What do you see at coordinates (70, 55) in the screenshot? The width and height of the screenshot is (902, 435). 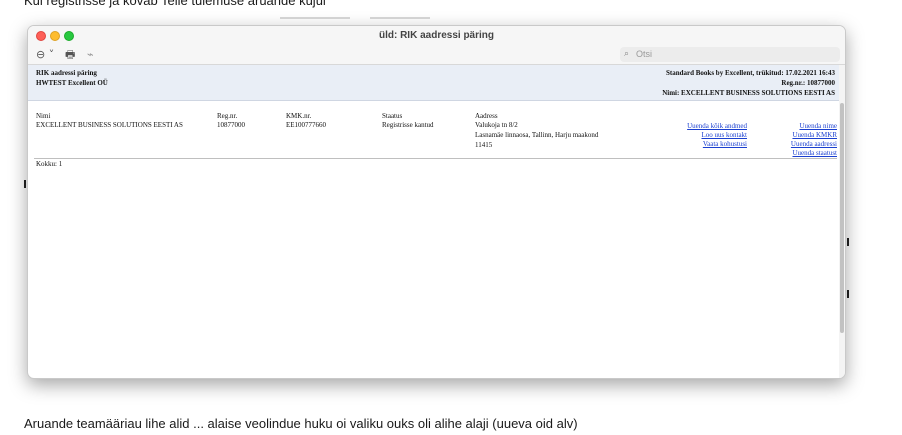 I see `print-icon: 🖶` at bounding box center [70, 55].